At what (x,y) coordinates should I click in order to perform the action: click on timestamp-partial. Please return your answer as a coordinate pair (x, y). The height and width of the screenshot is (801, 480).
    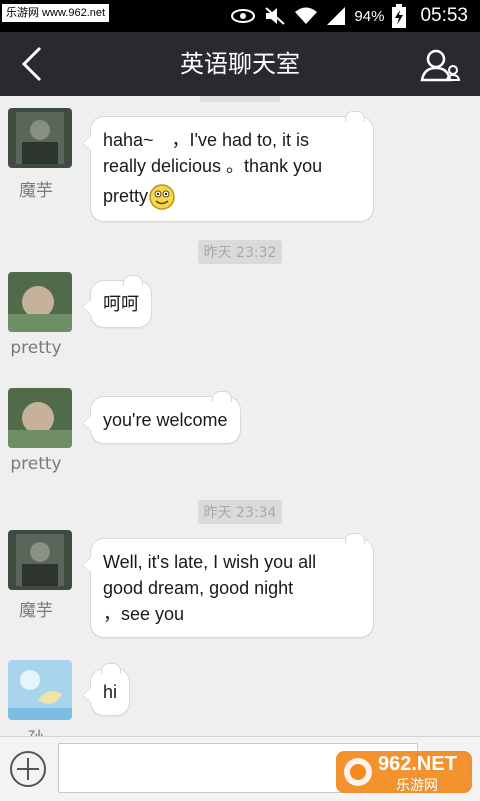
    Looking at the image, I should click on (240, 99).